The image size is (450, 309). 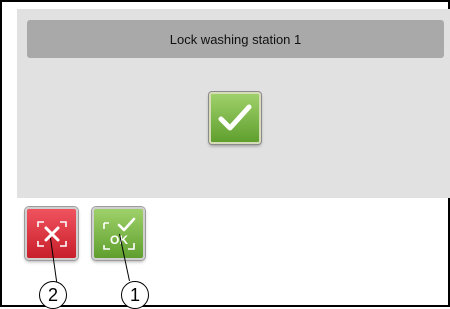 I want to click on callout-2: 2, so click(x=53, y=295).